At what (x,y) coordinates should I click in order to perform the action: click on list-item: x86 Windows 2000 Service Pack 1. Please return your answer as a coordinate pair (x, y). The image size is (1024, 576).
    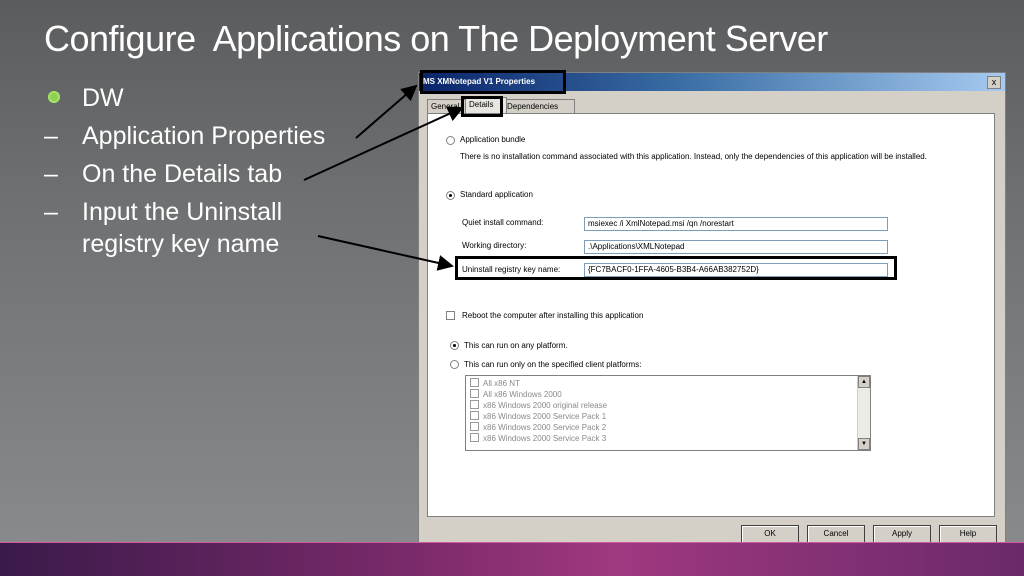
    Looking at the image, I should click on (538, 416).